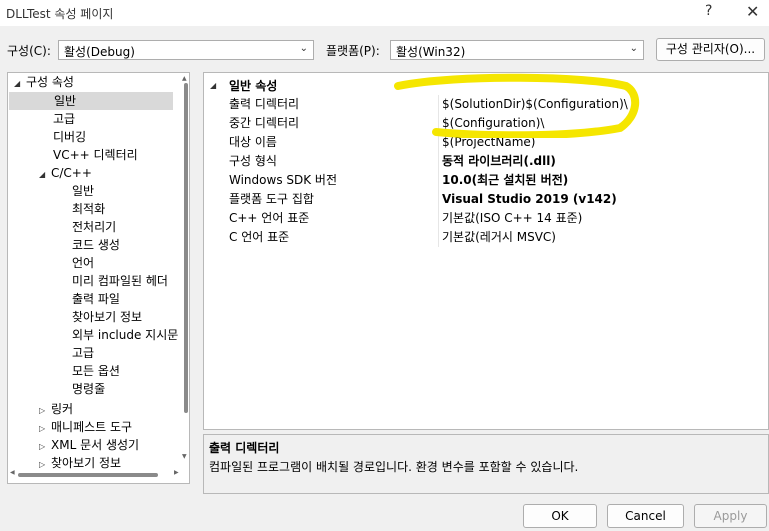 This screenshot has width=769, height=531. I want to click on tree-vertical-scrollbar: ▲ ▼, so click(185, 268).